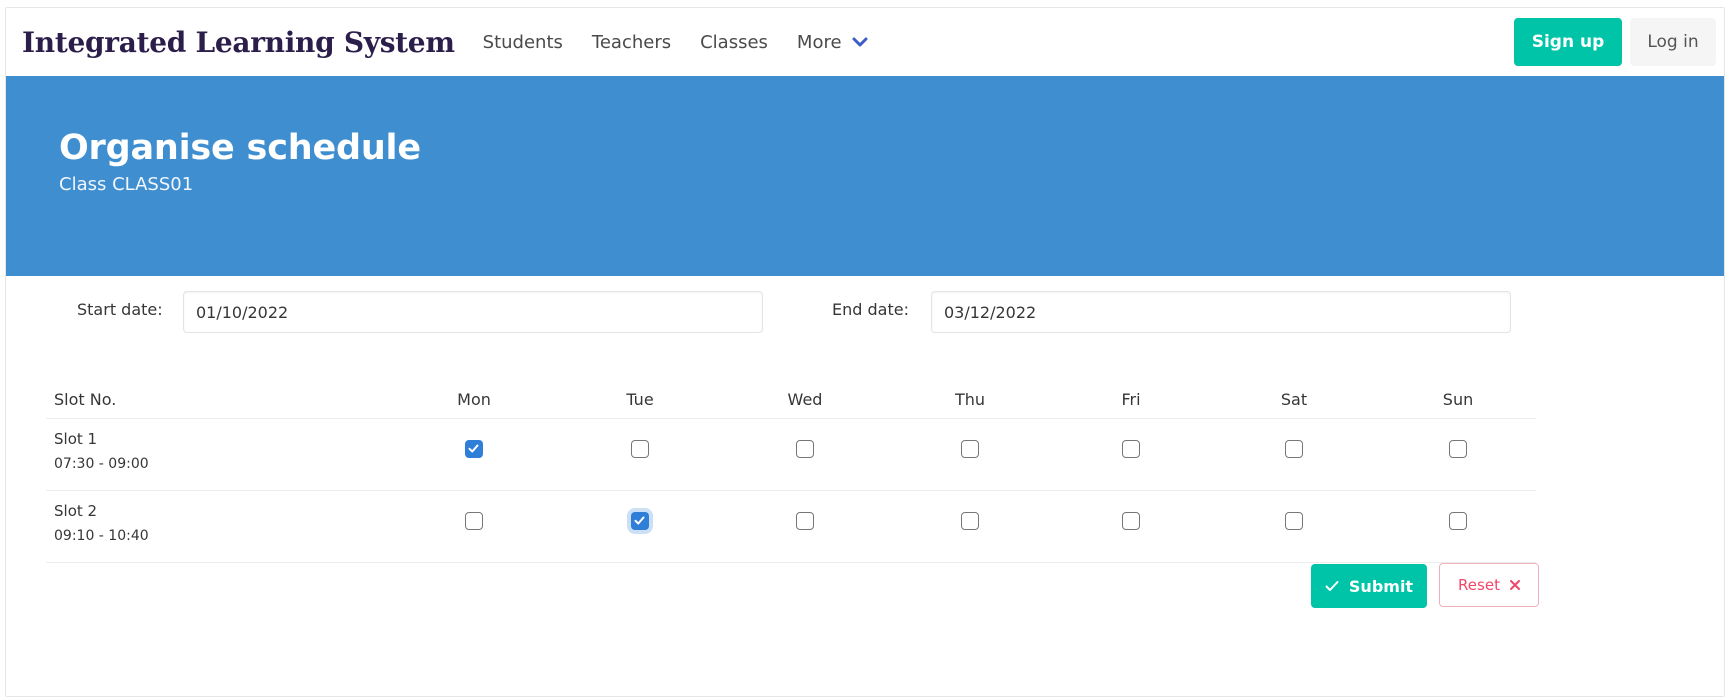  Describe the element at coordinates (805, 449) in the screenshot. I see `checkbox-slot1-wed` at that location.